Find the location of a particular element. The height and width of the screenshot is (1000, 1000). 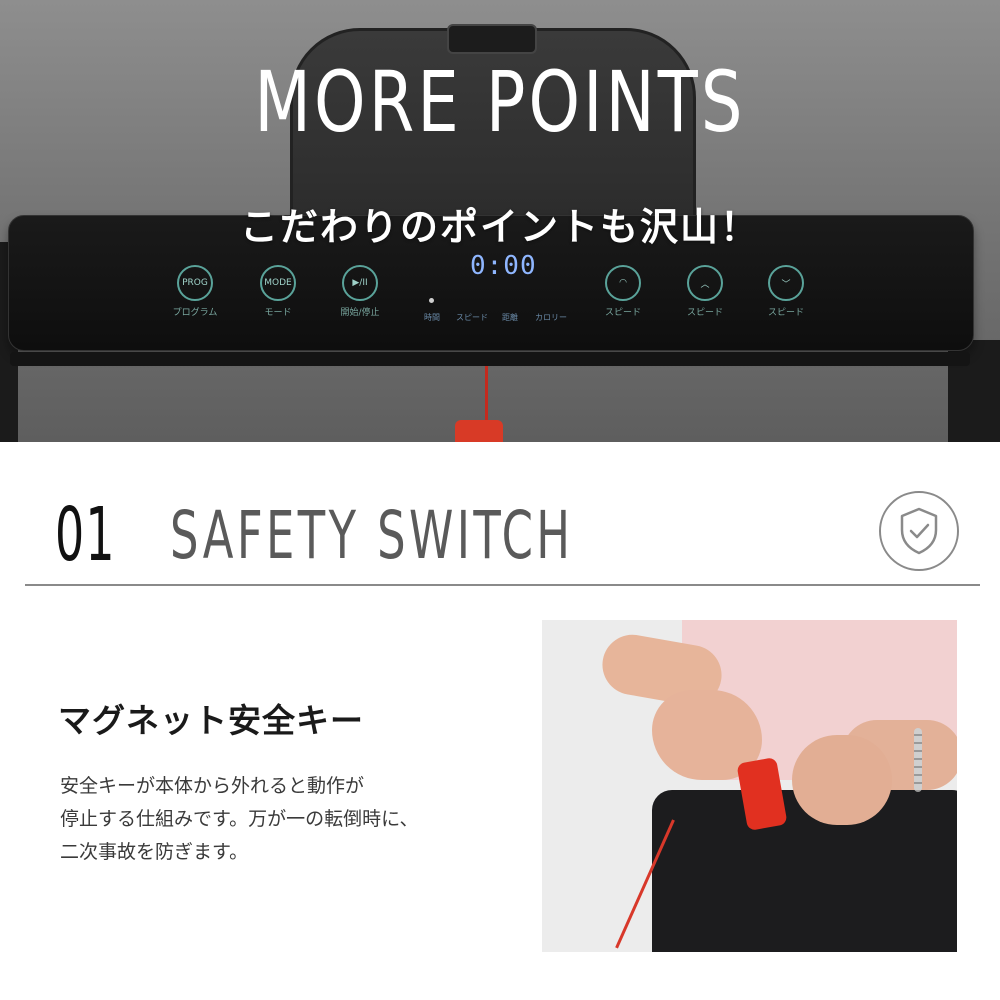

section-title: SAFETY SWITCH is located at coordinates (372, 535).